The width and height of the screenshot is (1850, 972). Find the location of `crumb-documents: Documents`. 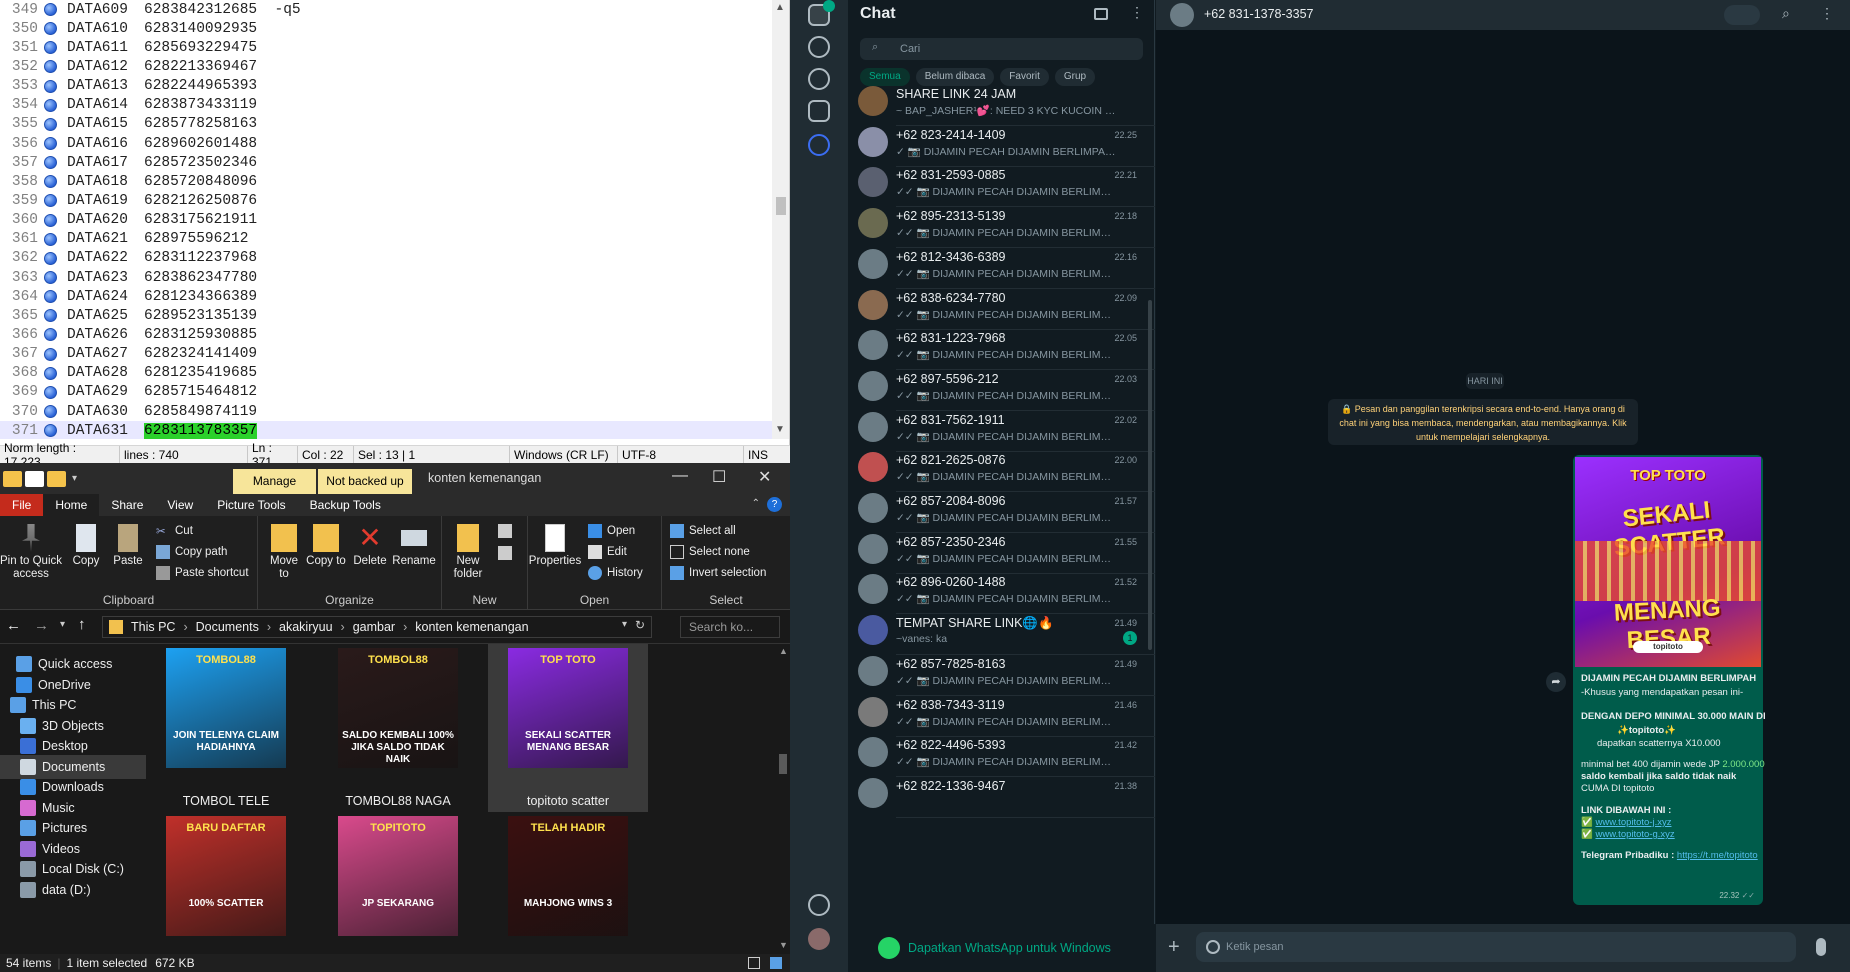

crumb-documents: Documents is located at coordinates (227, 627).